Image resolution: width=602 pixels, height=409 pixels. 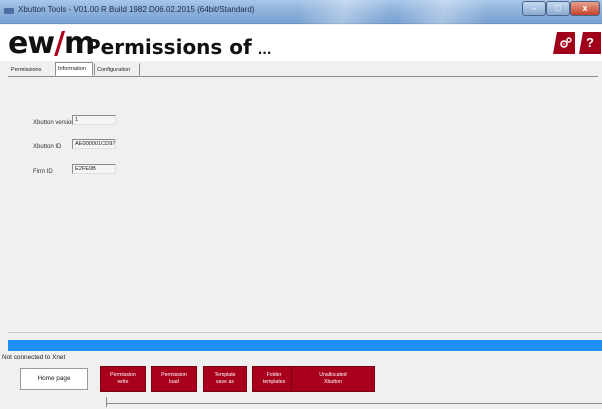 What do you see at coordinates (534, 8) in the screenshot?
I see `minimize-button: –` at bounding box center [534, 8].